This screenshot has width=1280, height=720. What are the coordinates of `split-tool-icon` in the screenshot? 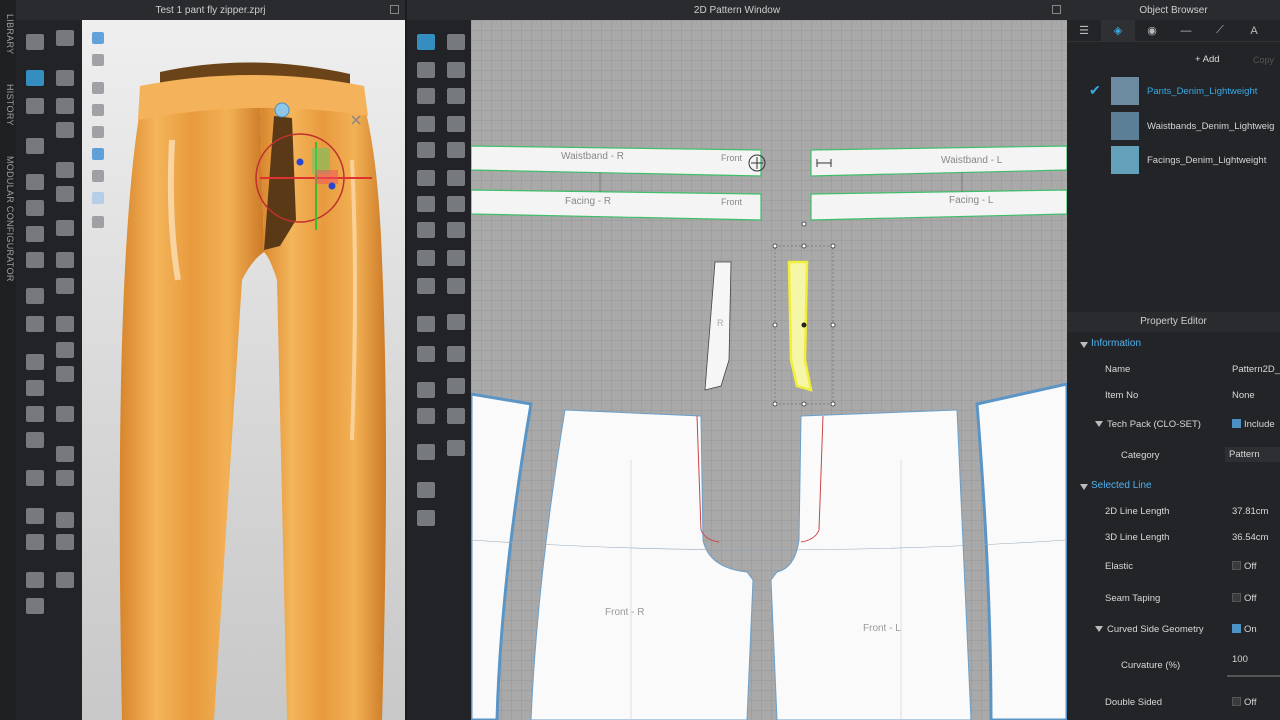 It's located at (65, 580).